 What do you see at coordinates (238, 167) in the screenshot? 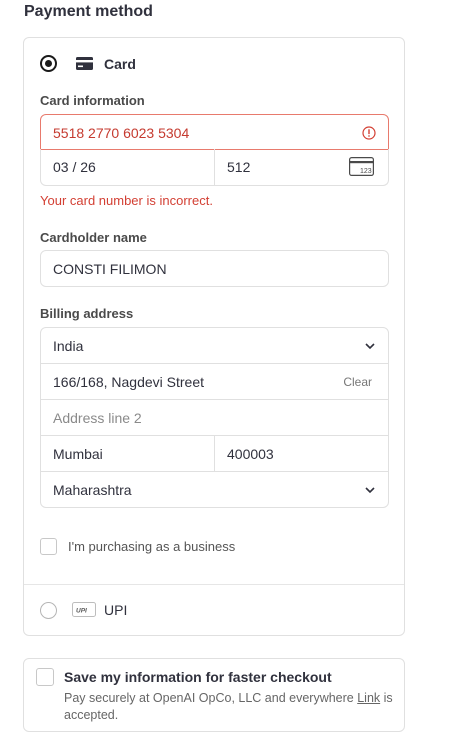
I see `cvc-field: 512` at bounding box center [238, 167].